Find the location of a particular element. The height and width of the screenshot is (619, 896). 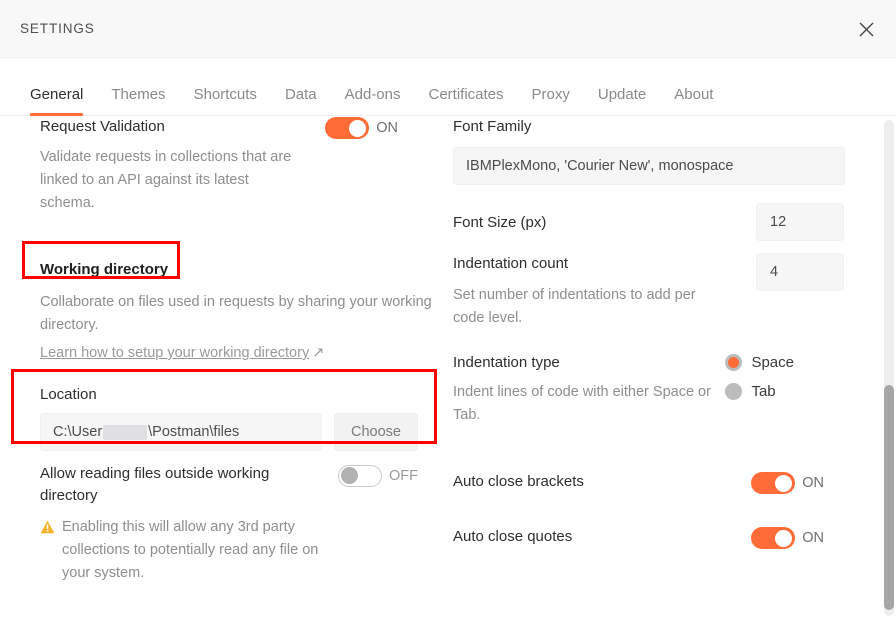

setting-auto-close-brackets: Auto close brackets ON is located at coordinates (650, 482).